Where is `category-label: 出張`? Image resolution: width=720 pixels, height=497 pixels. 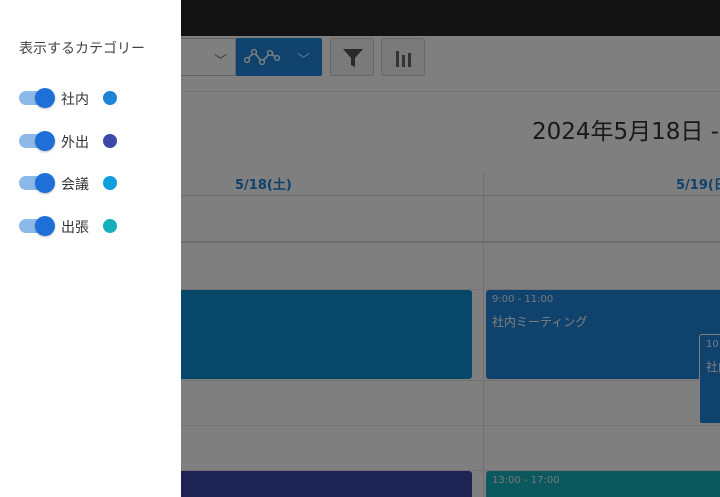 category-label: 出張 is located at coordinates (75, 228).